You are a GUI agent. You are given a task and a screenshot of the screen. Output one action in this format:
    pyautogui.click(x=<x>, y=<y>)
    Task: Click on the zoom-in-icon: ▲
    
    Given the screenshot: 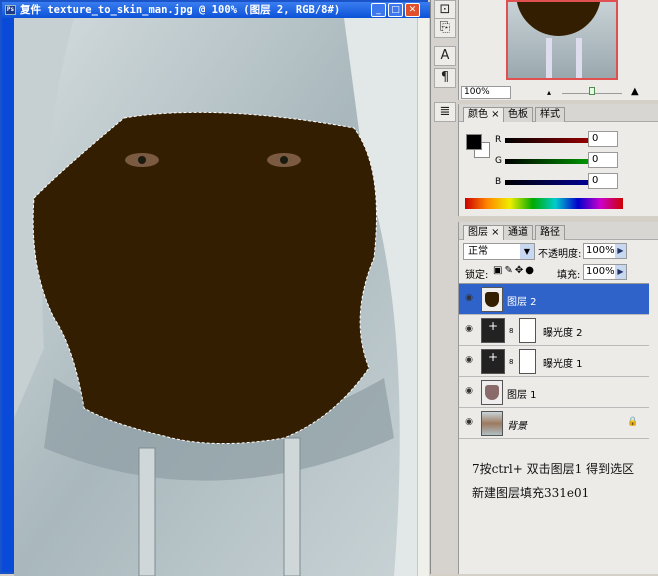 What is the action you would take?
    pyautogui.click(x=635, y=91)
    